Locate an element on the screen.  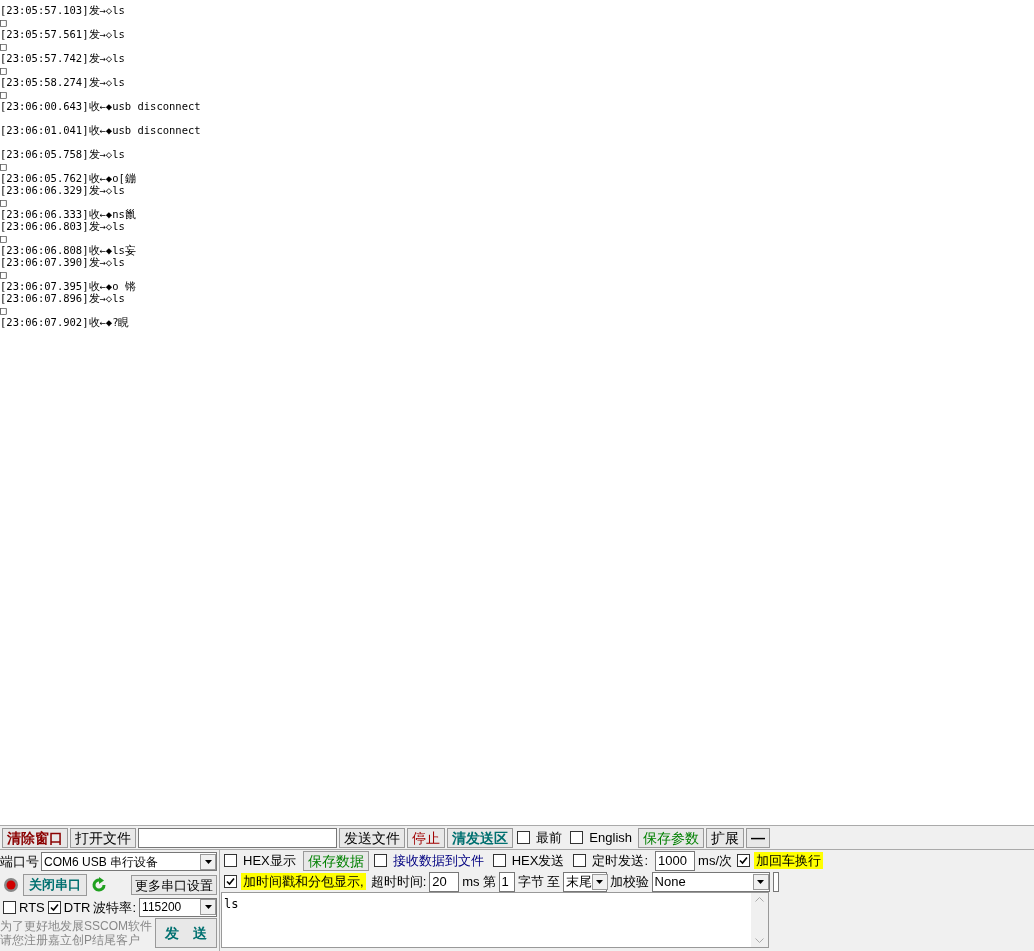
input-field: 20 is located at coordinates (444, 881).